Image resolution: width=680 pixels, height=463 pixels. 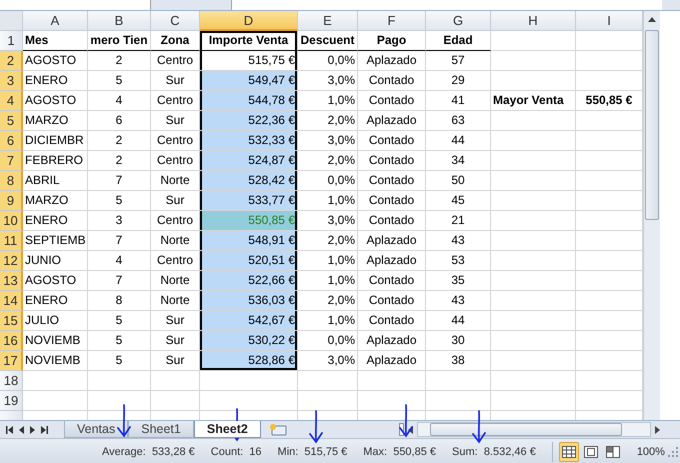 I want to click on insert-sheet-icon, so click(x=277, y=429).